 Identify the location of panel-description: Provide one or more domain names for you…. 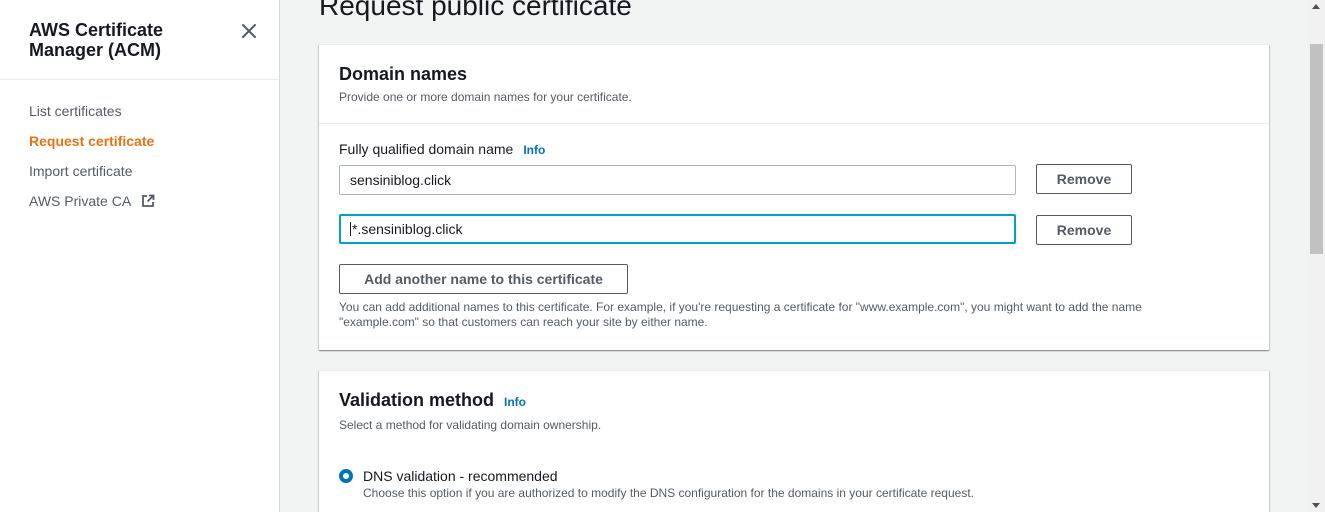
(485, 97).